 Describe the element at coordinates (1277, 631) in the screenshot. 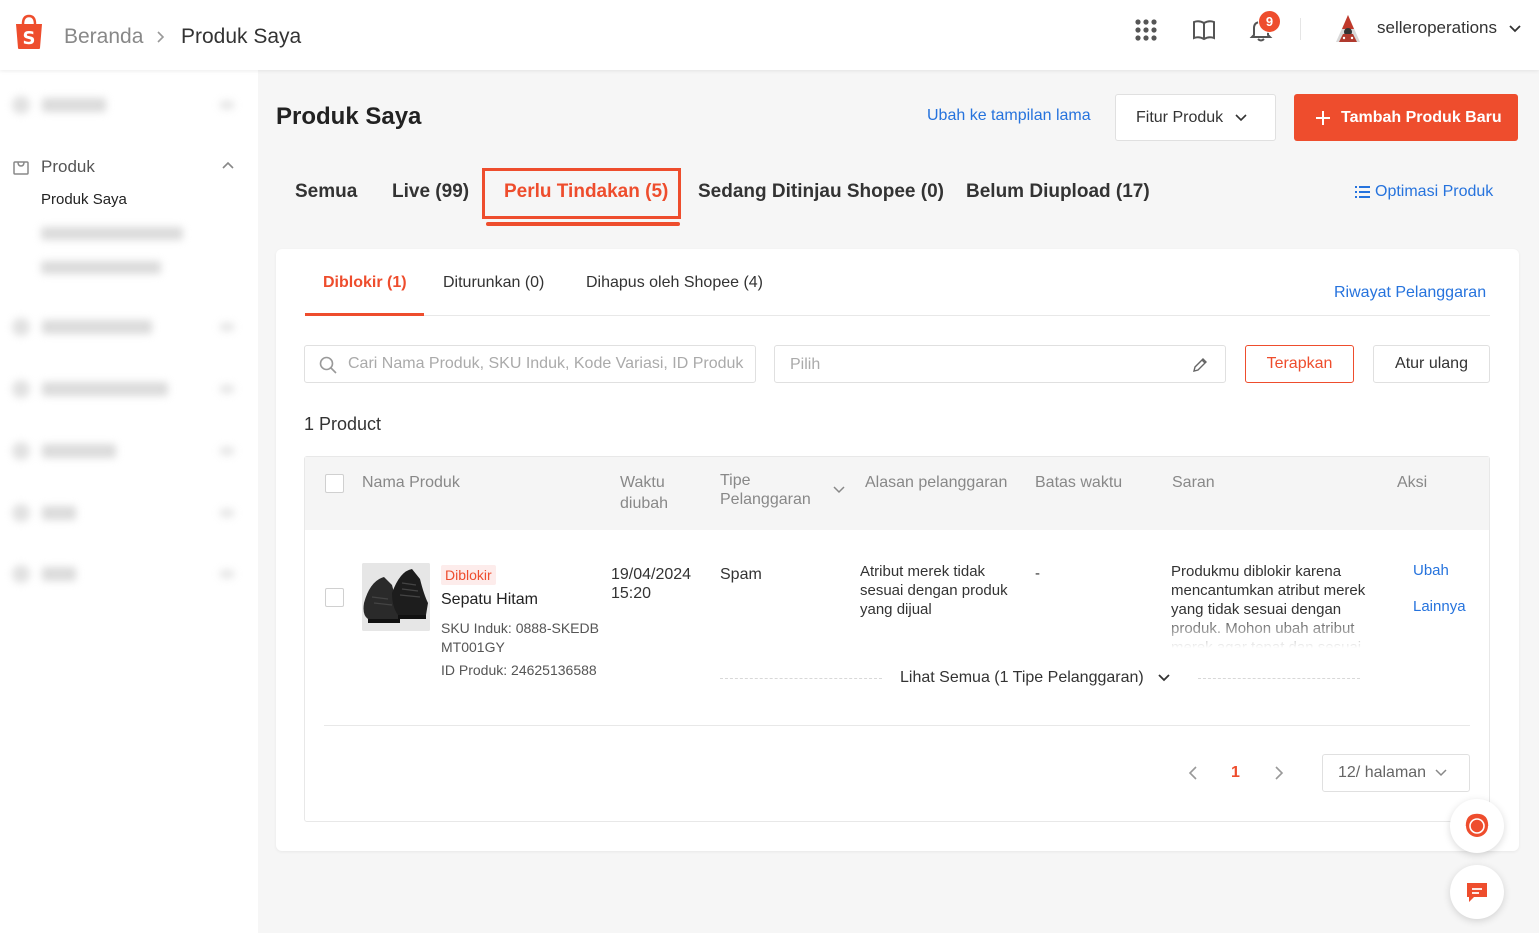

I see `suggestion-fade` at that location.